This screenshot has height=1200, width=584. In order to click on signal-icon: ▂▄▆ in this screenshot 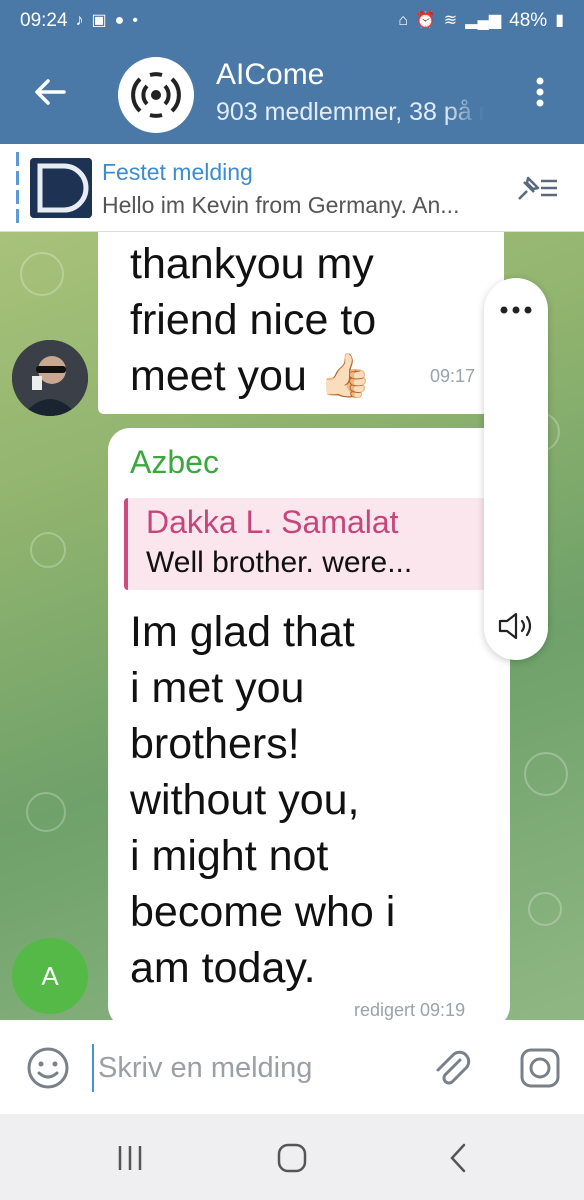, I will do `click(483, 20)`.